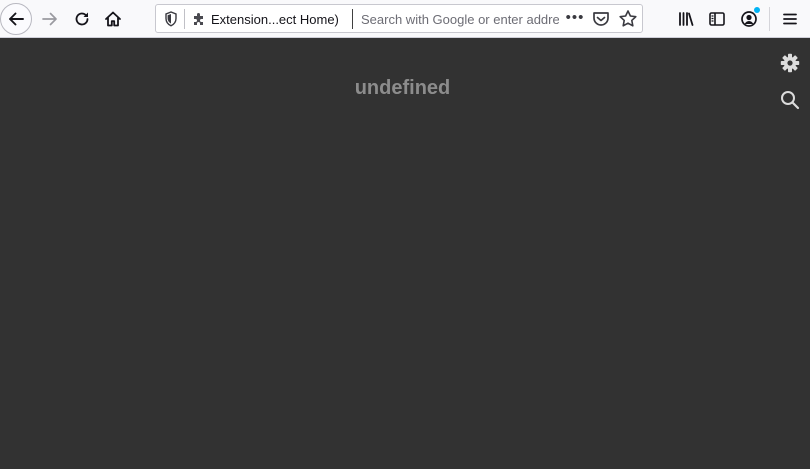  I want to click on browser-toolbar: Extension...ect Home) •••, so click(405, 19).